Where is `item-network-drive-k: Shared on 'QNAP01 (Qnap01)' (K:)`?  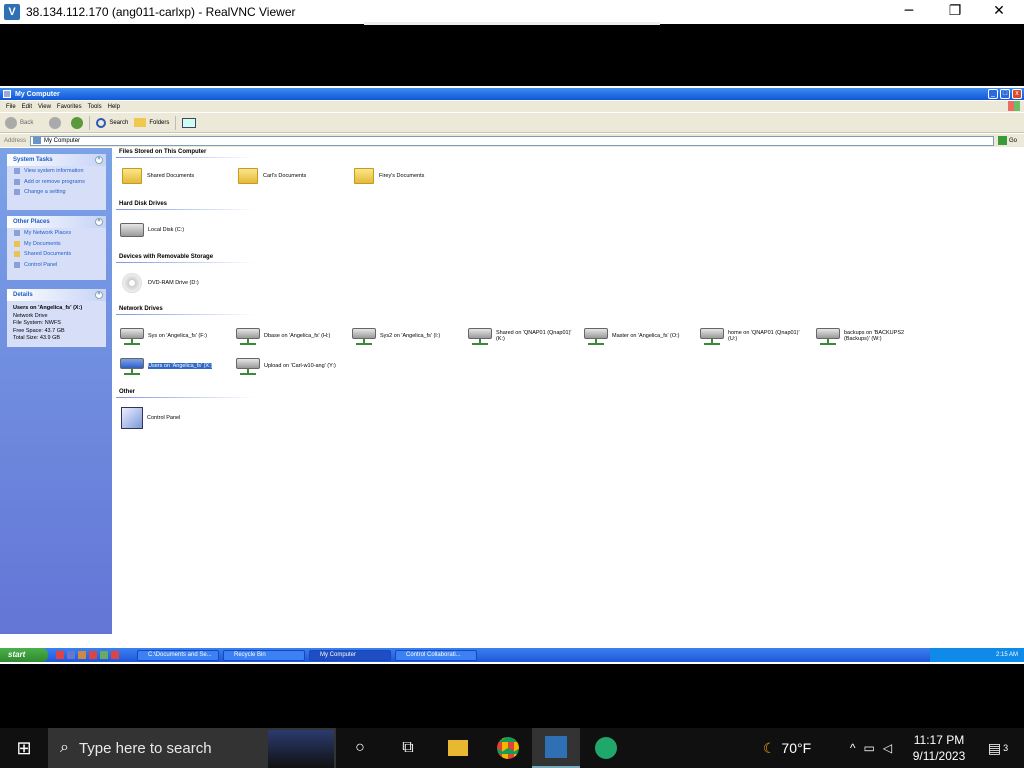
item-network-drive-k: Shared on 'QNAP01 (Qnap01)' (K:) is located at coordinates (523, 336).